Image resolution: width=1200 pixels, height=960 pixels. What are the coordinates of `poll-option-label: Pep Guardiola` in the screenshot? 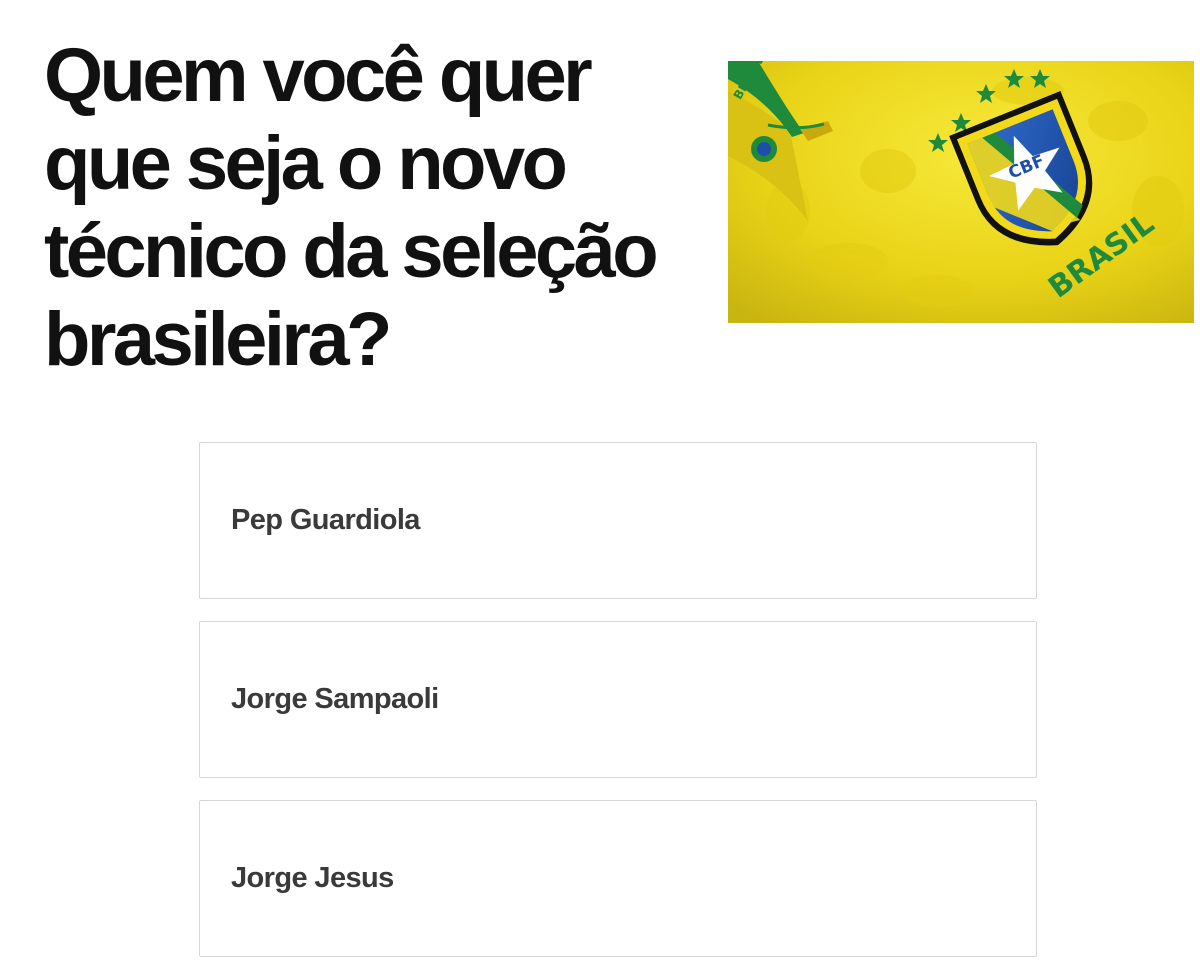 It's located at (325, 520).